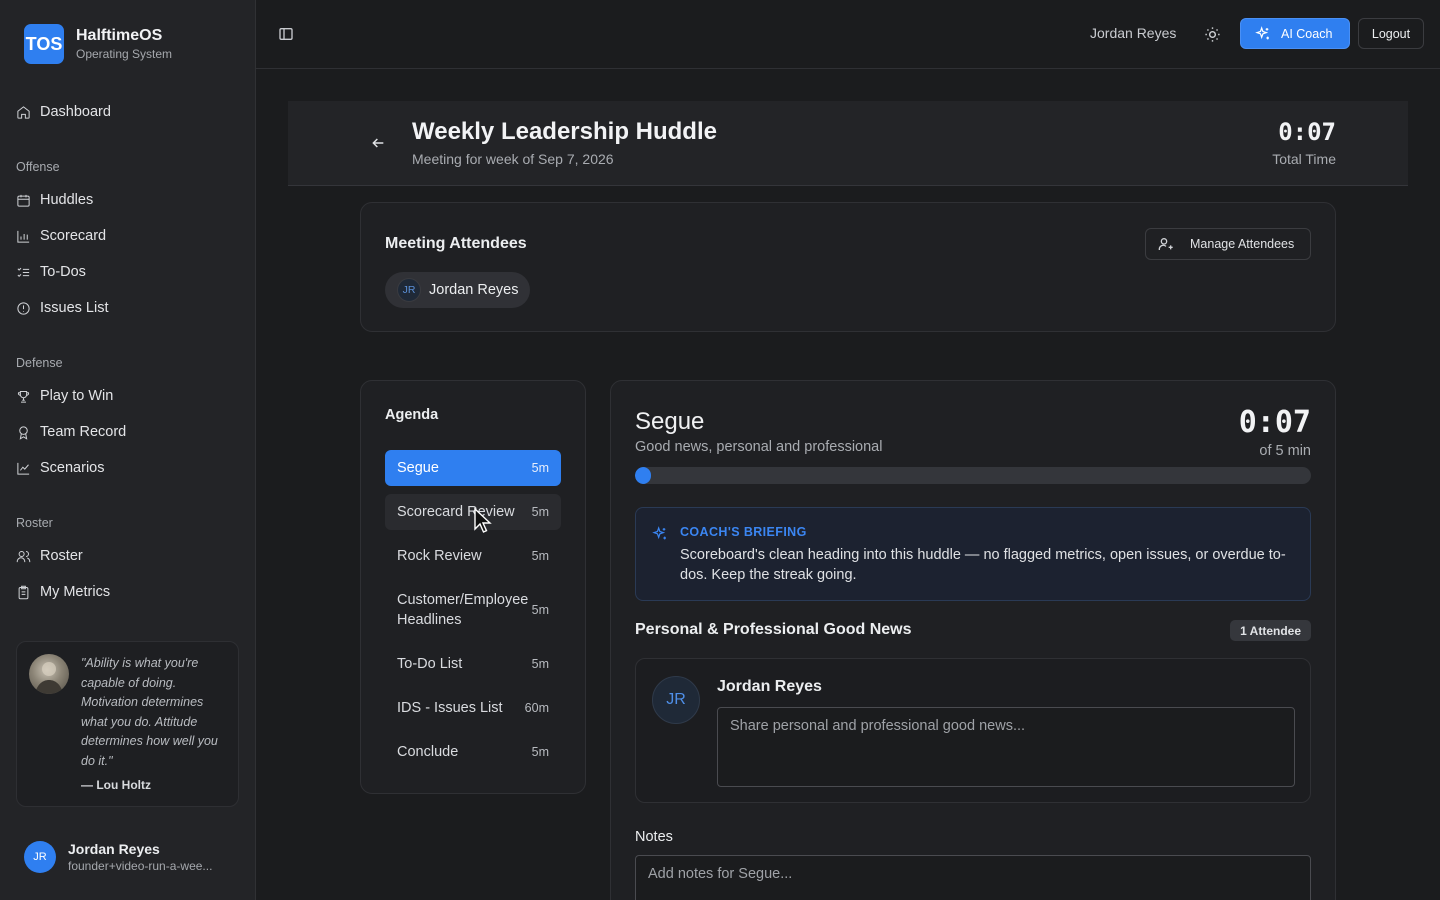 The width and height of the screenshot is (1440, 900). What do you see at coordinates (456, 512) in the screenshot?
I see `agenda-item-label: Scorecard Review` at bounding box center [456, 512].